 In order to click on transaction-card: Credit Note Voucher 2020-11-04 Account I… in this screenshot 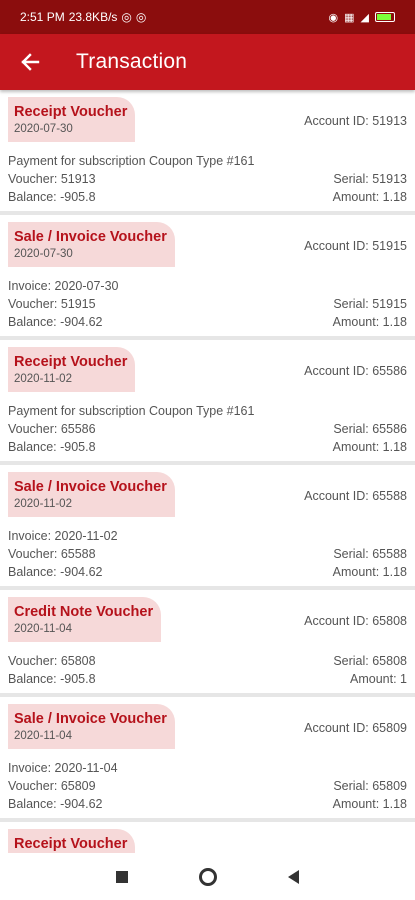, I will do `click(207, 641)`.